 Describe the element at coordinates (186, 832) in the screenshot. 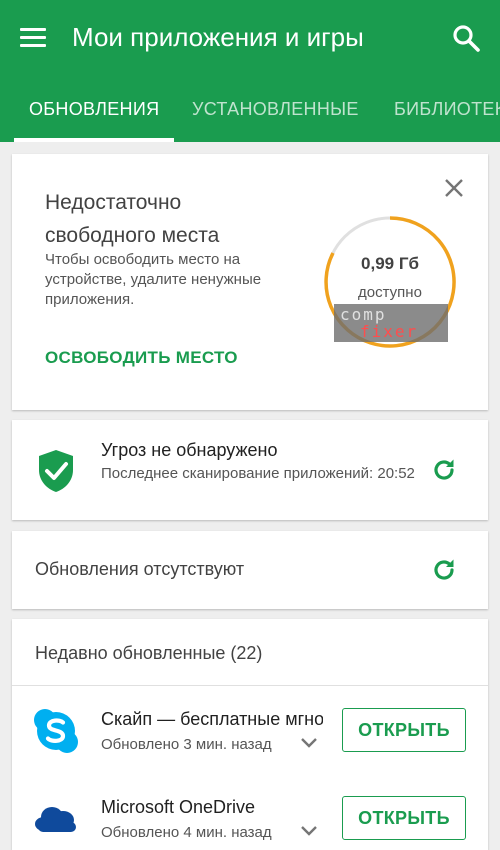

I see `app-update-time: Обновлено 4 мин. назад` at that location.